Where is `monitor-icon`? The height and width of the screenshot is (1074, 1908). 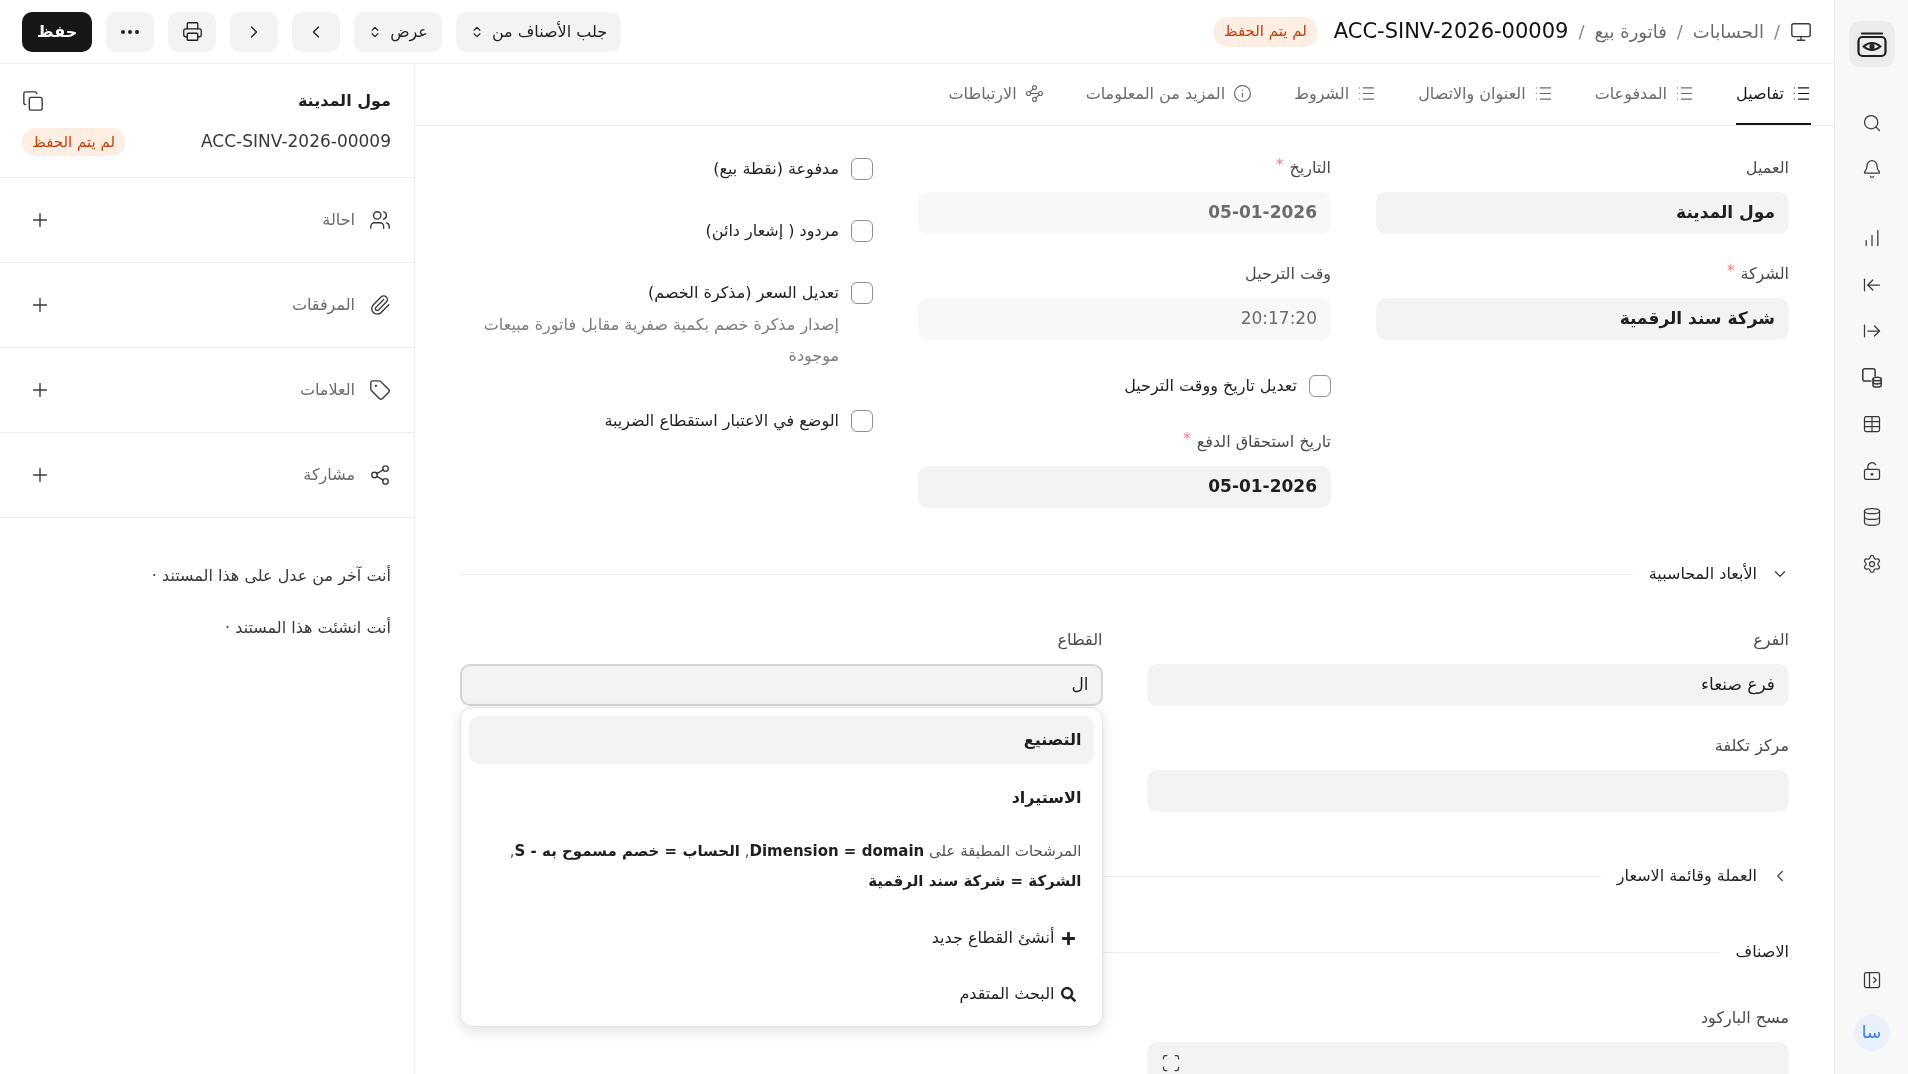
monitor-icon is located at coordinates (1801, 31).